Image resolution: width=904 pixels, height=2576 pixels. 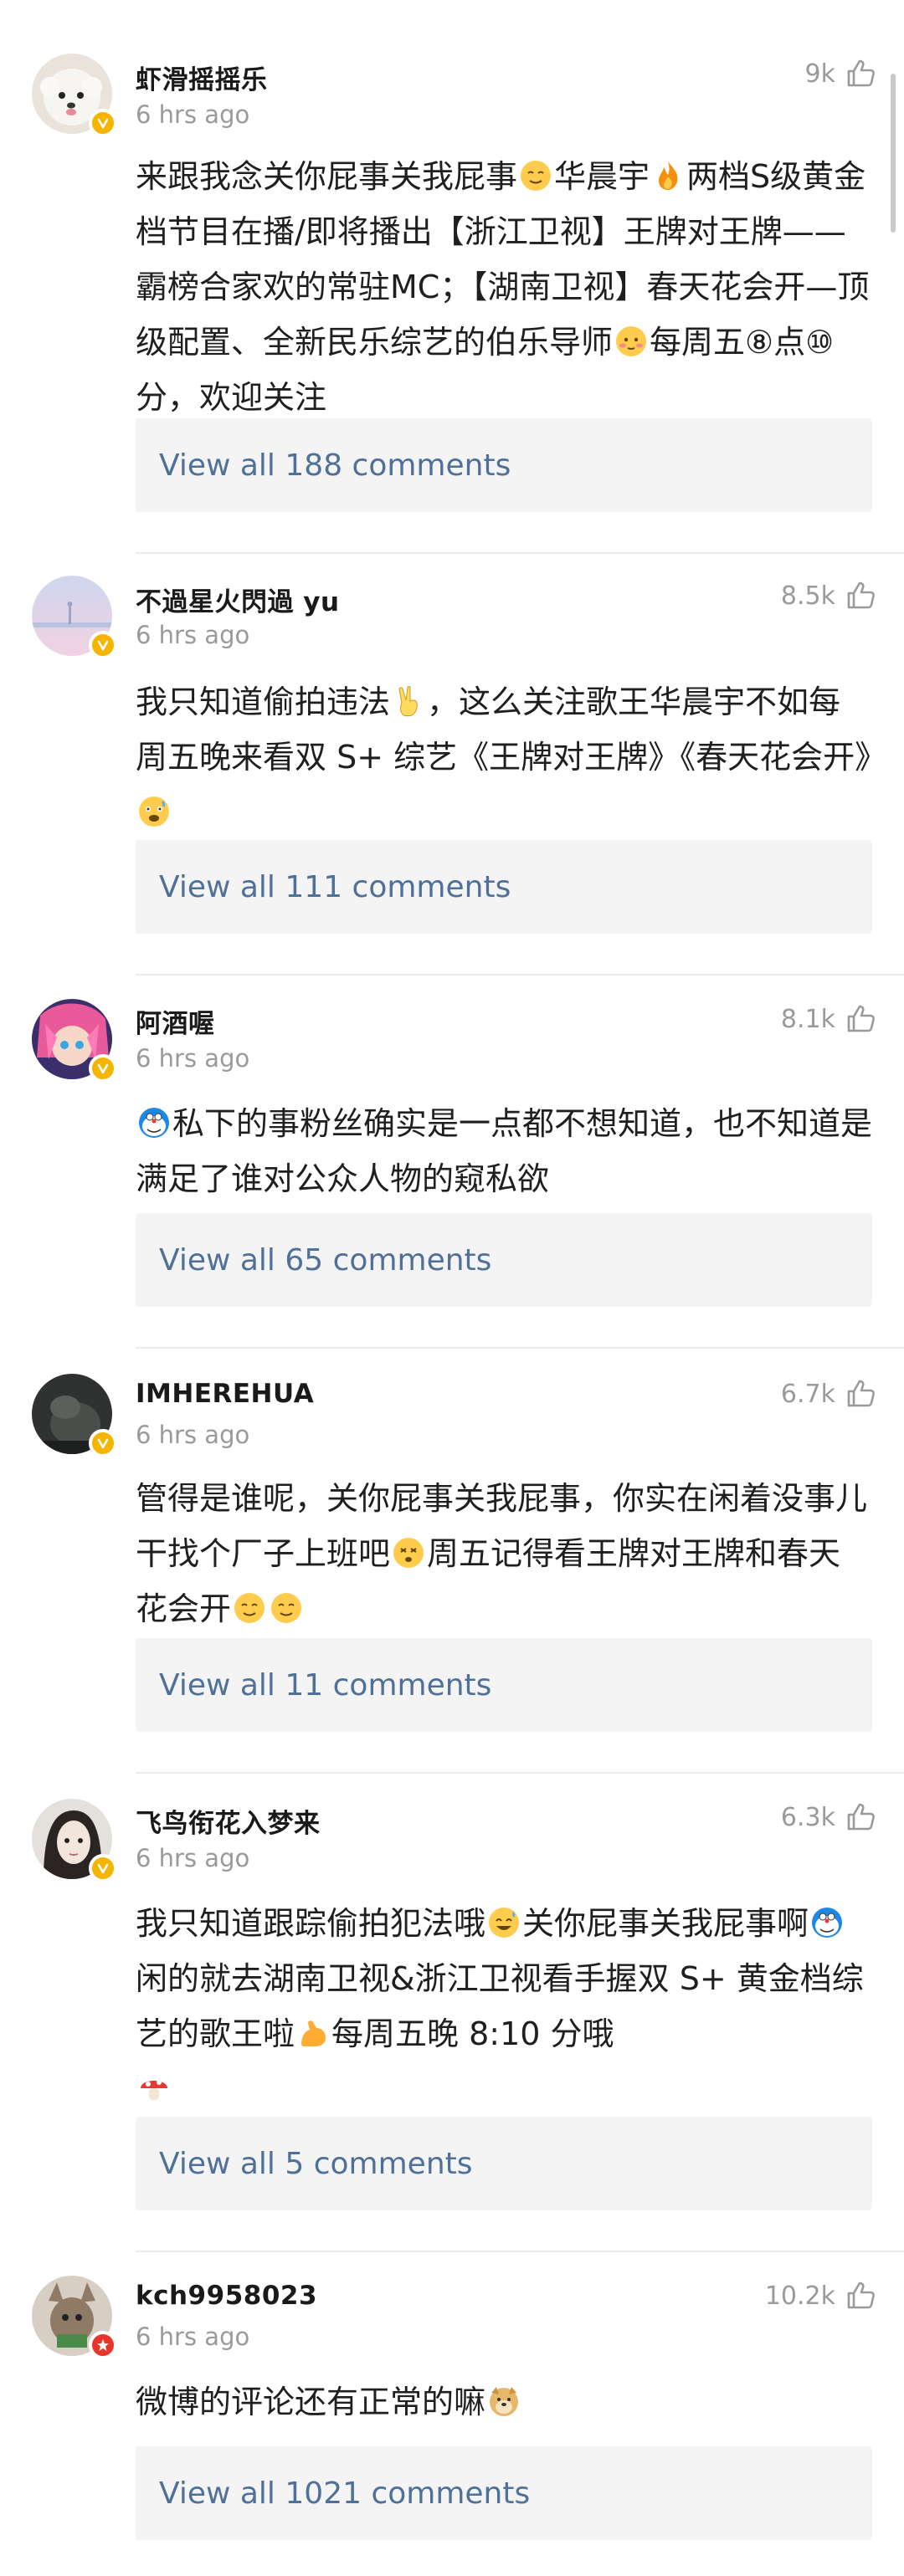 What do you see at coordinates (228, 1821) in the screenshot?
I see `username: 飞鸟衔花入梦来` at bounding box center [228, 1821].